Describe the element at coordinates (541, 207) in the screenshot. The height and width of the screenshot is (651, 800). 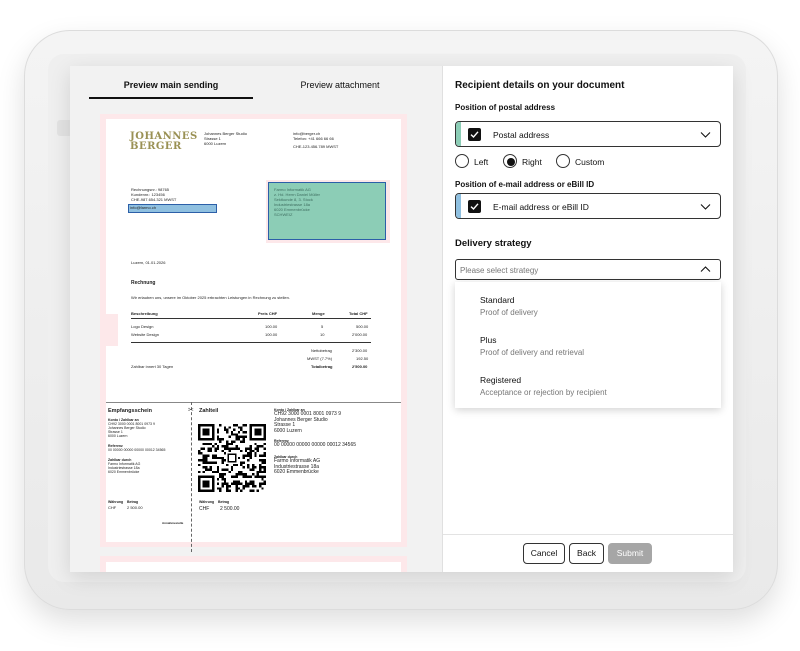
I see `email-select-label: E-mail address or eBill ID` at that location.